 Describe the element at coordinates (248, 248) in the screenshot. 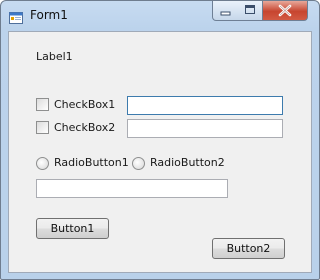

I see `button2: Button2` at that location.